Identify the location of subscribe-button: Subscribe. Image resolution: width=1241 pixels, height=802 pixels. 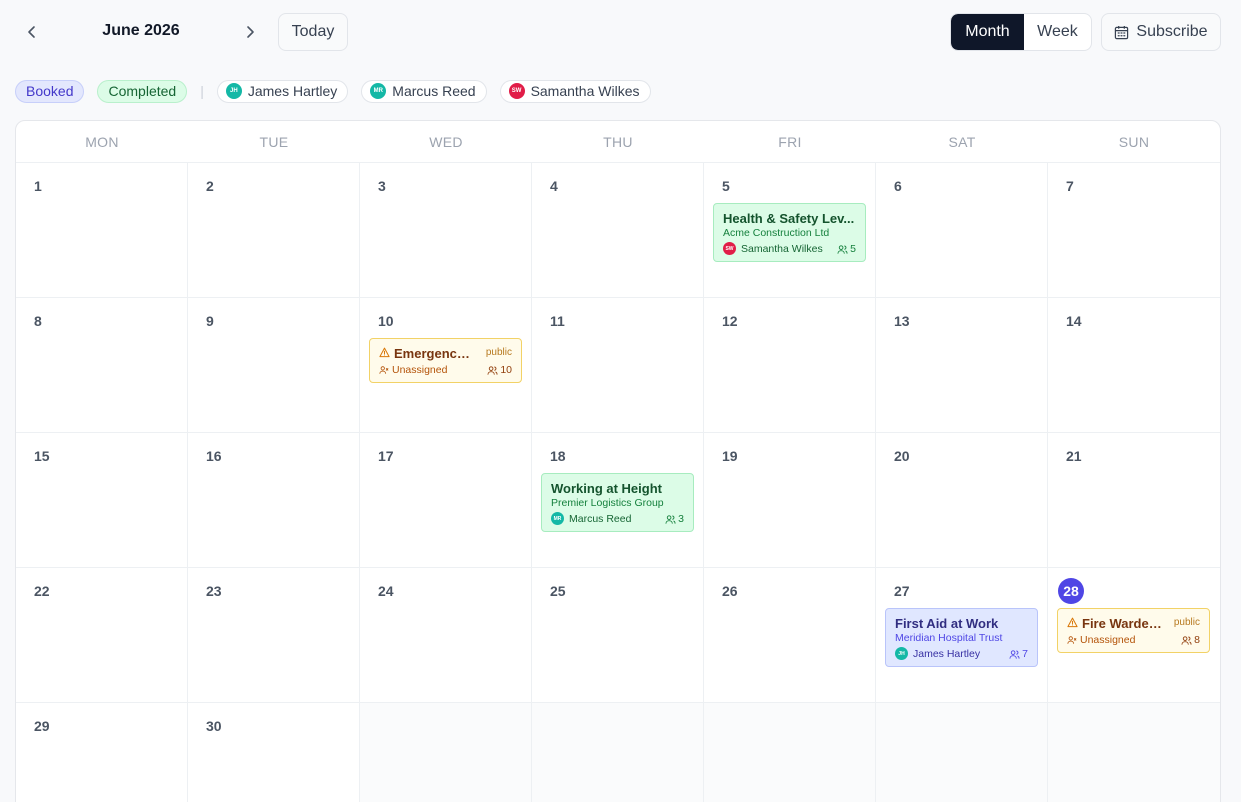
(1161, 32).